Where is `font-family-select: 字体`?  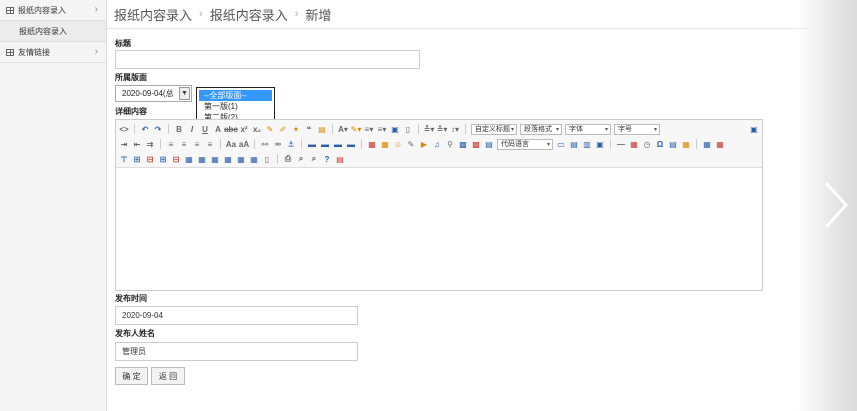 font-family-select: 字体 is located at coordinates (588, 129).